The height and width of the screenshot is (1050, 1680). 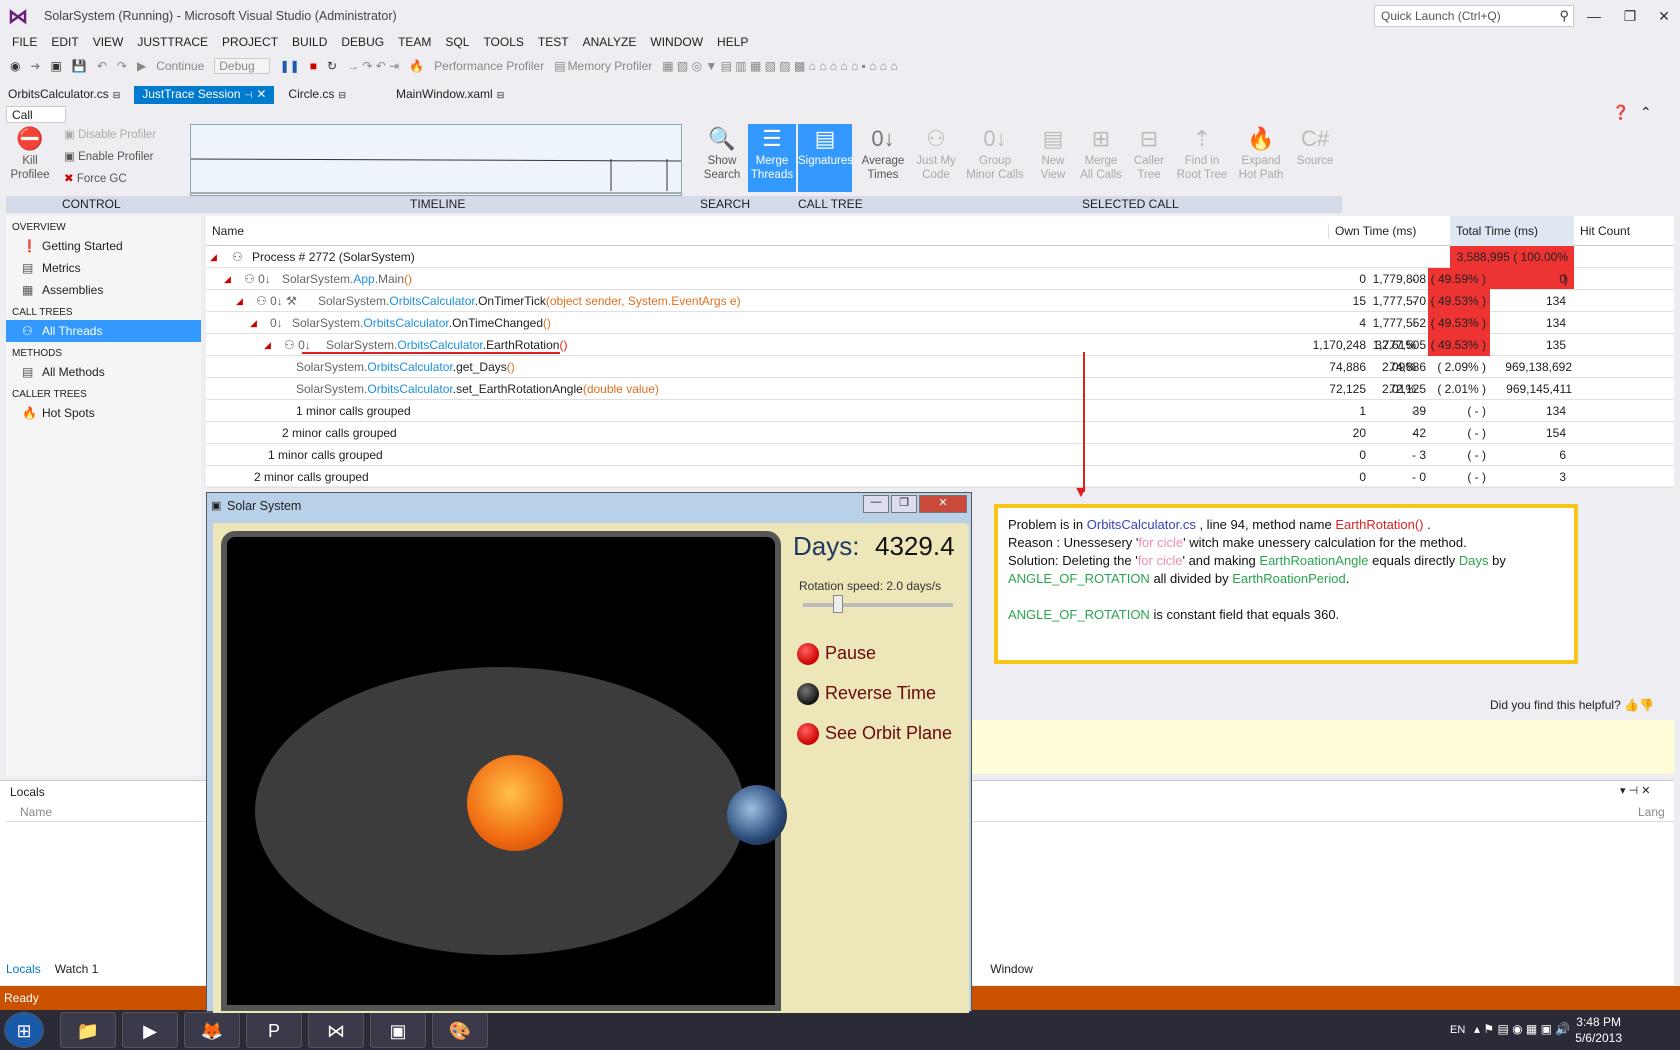 What do you see at coordinates (249, 95) in the screenshot?
I see `pin-icon: ⊣` at bounding box center [249, 95].